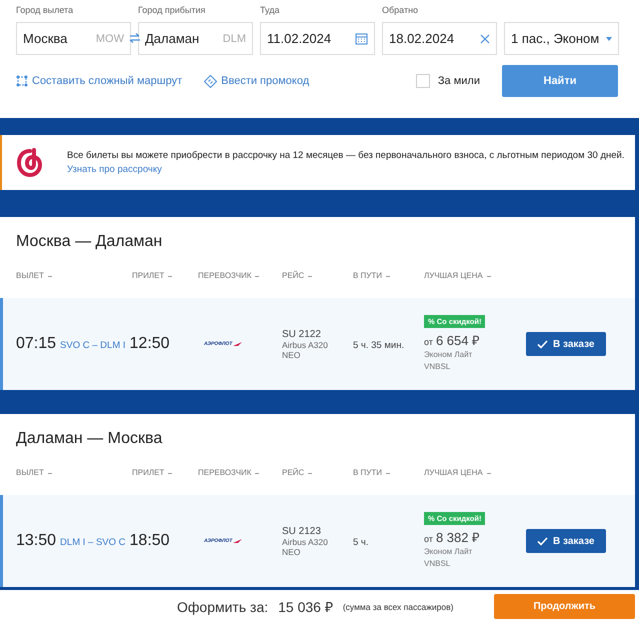  What do you see at coordinates (459, 81) in the screenshot?
I see `checkbox-label: За мили` at bounding box center [459, 81].